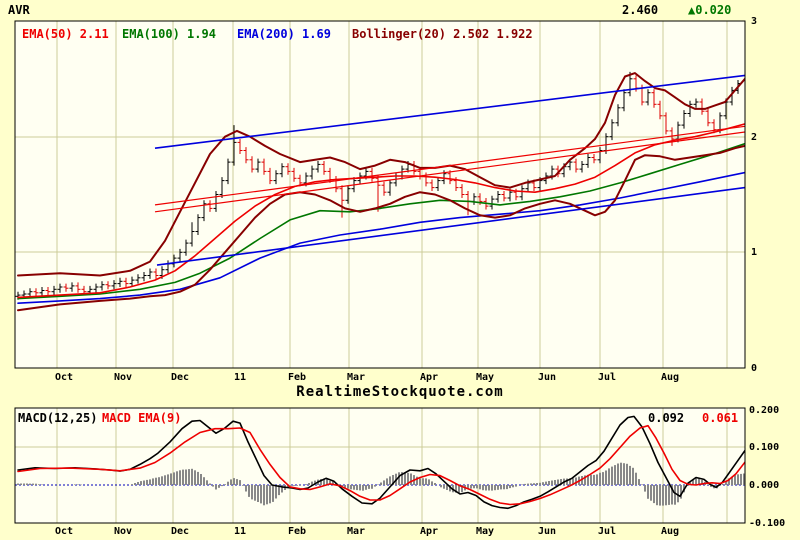 This screenshot has width=800, height=540. What do you see at coordinates (142, 418) in the screenshot?
I see `macd-signal-label: MACD EMA(9)` at bounding box center [142, 418].